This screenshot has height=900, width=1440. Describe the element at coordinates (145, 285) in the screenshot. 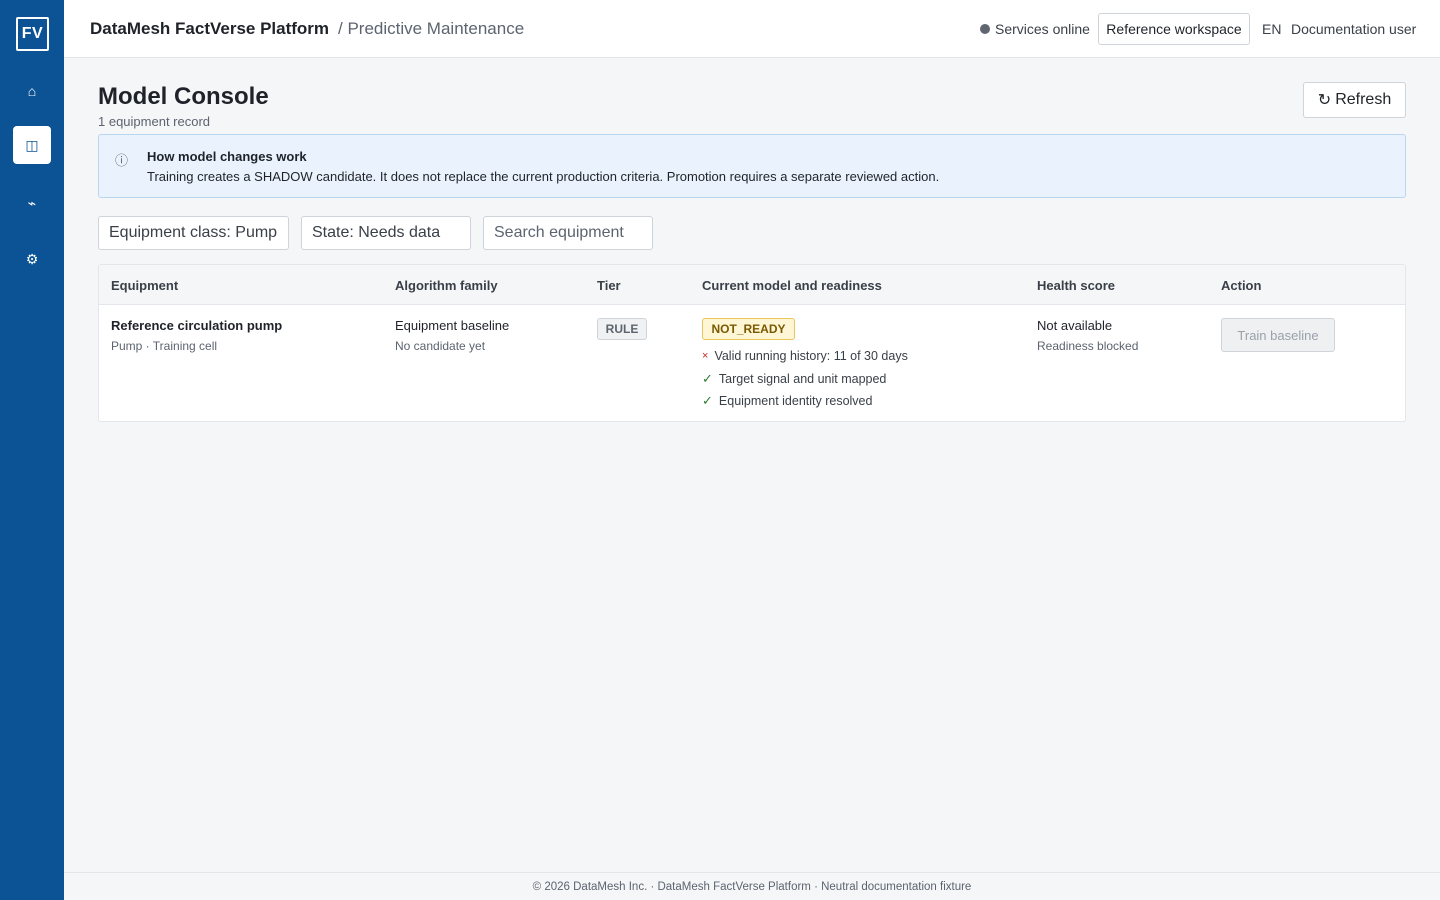

I see `col-equipment: Equipment` at that location.